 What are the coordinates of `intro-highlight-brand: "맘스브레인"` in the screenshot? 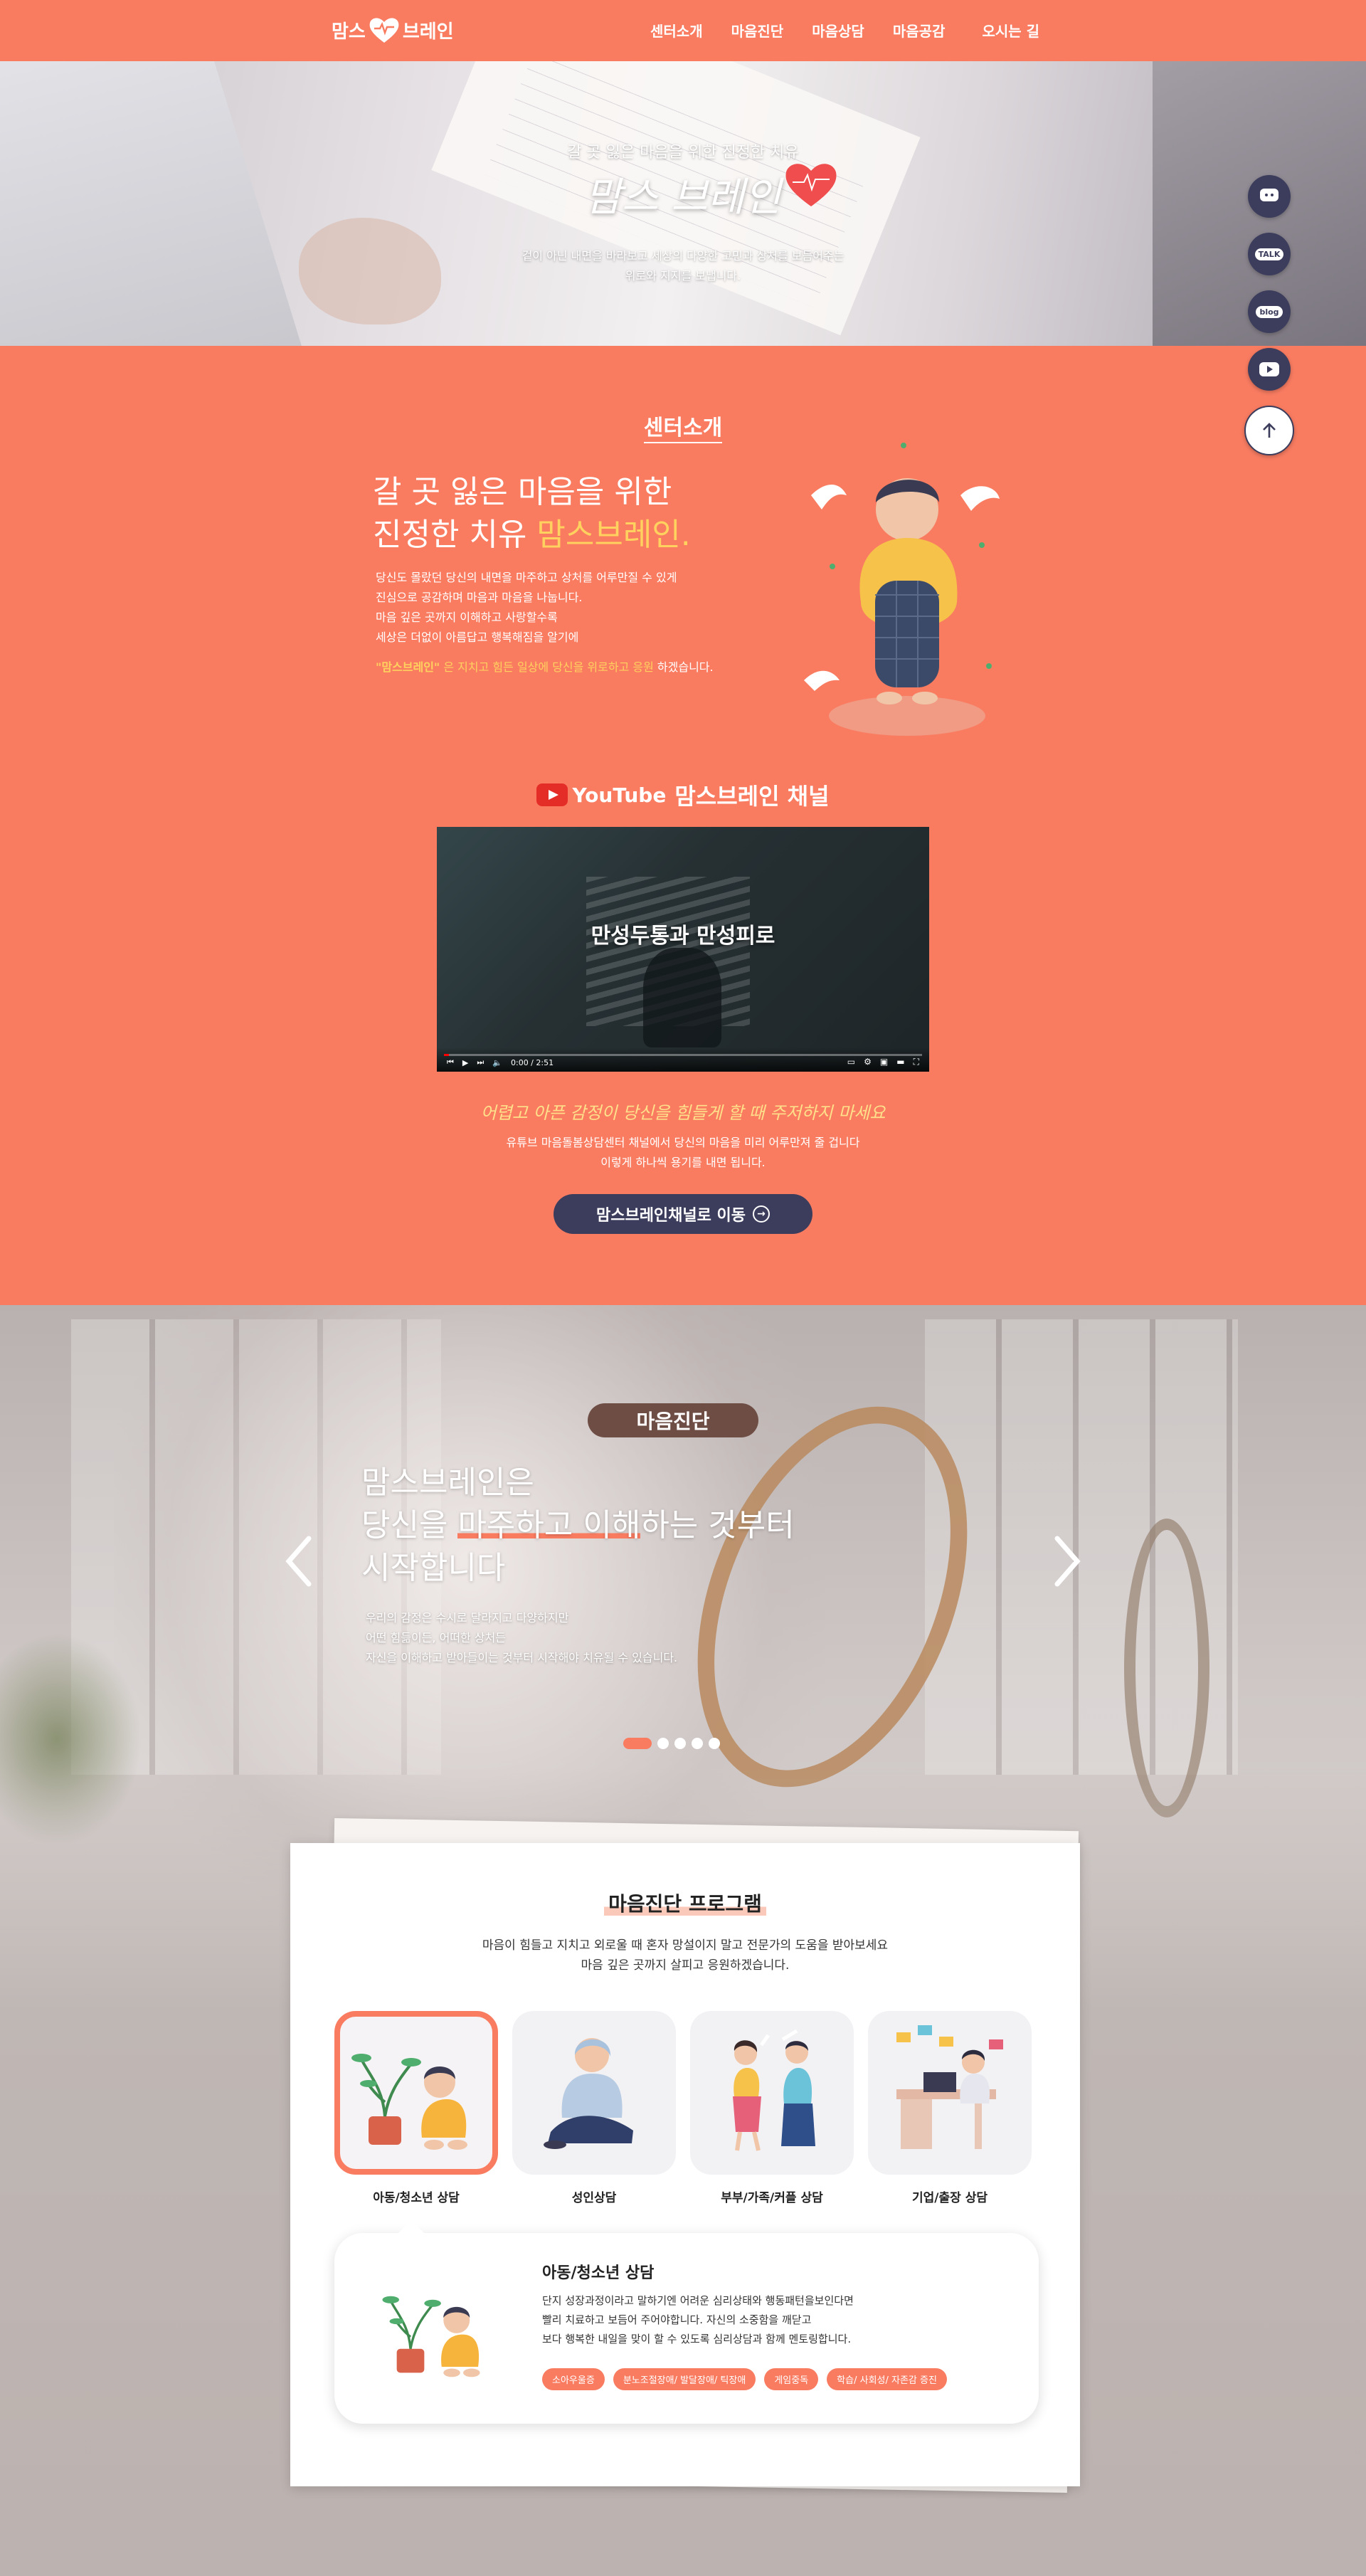 It's located at (408, 667).